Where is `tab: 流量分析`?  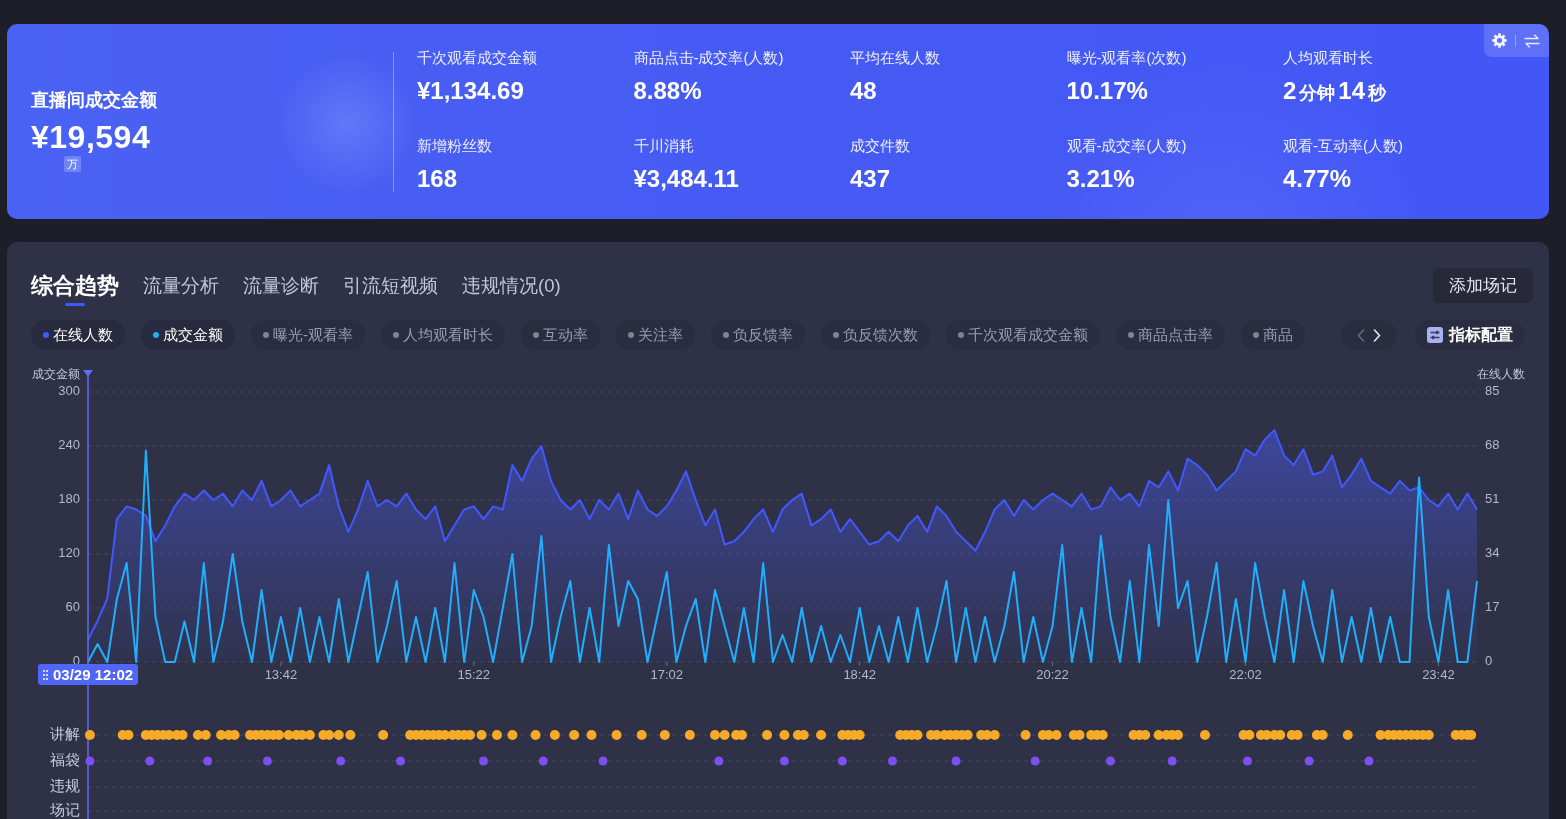
tab: 流量分析 is located at coordinates (181, 287).